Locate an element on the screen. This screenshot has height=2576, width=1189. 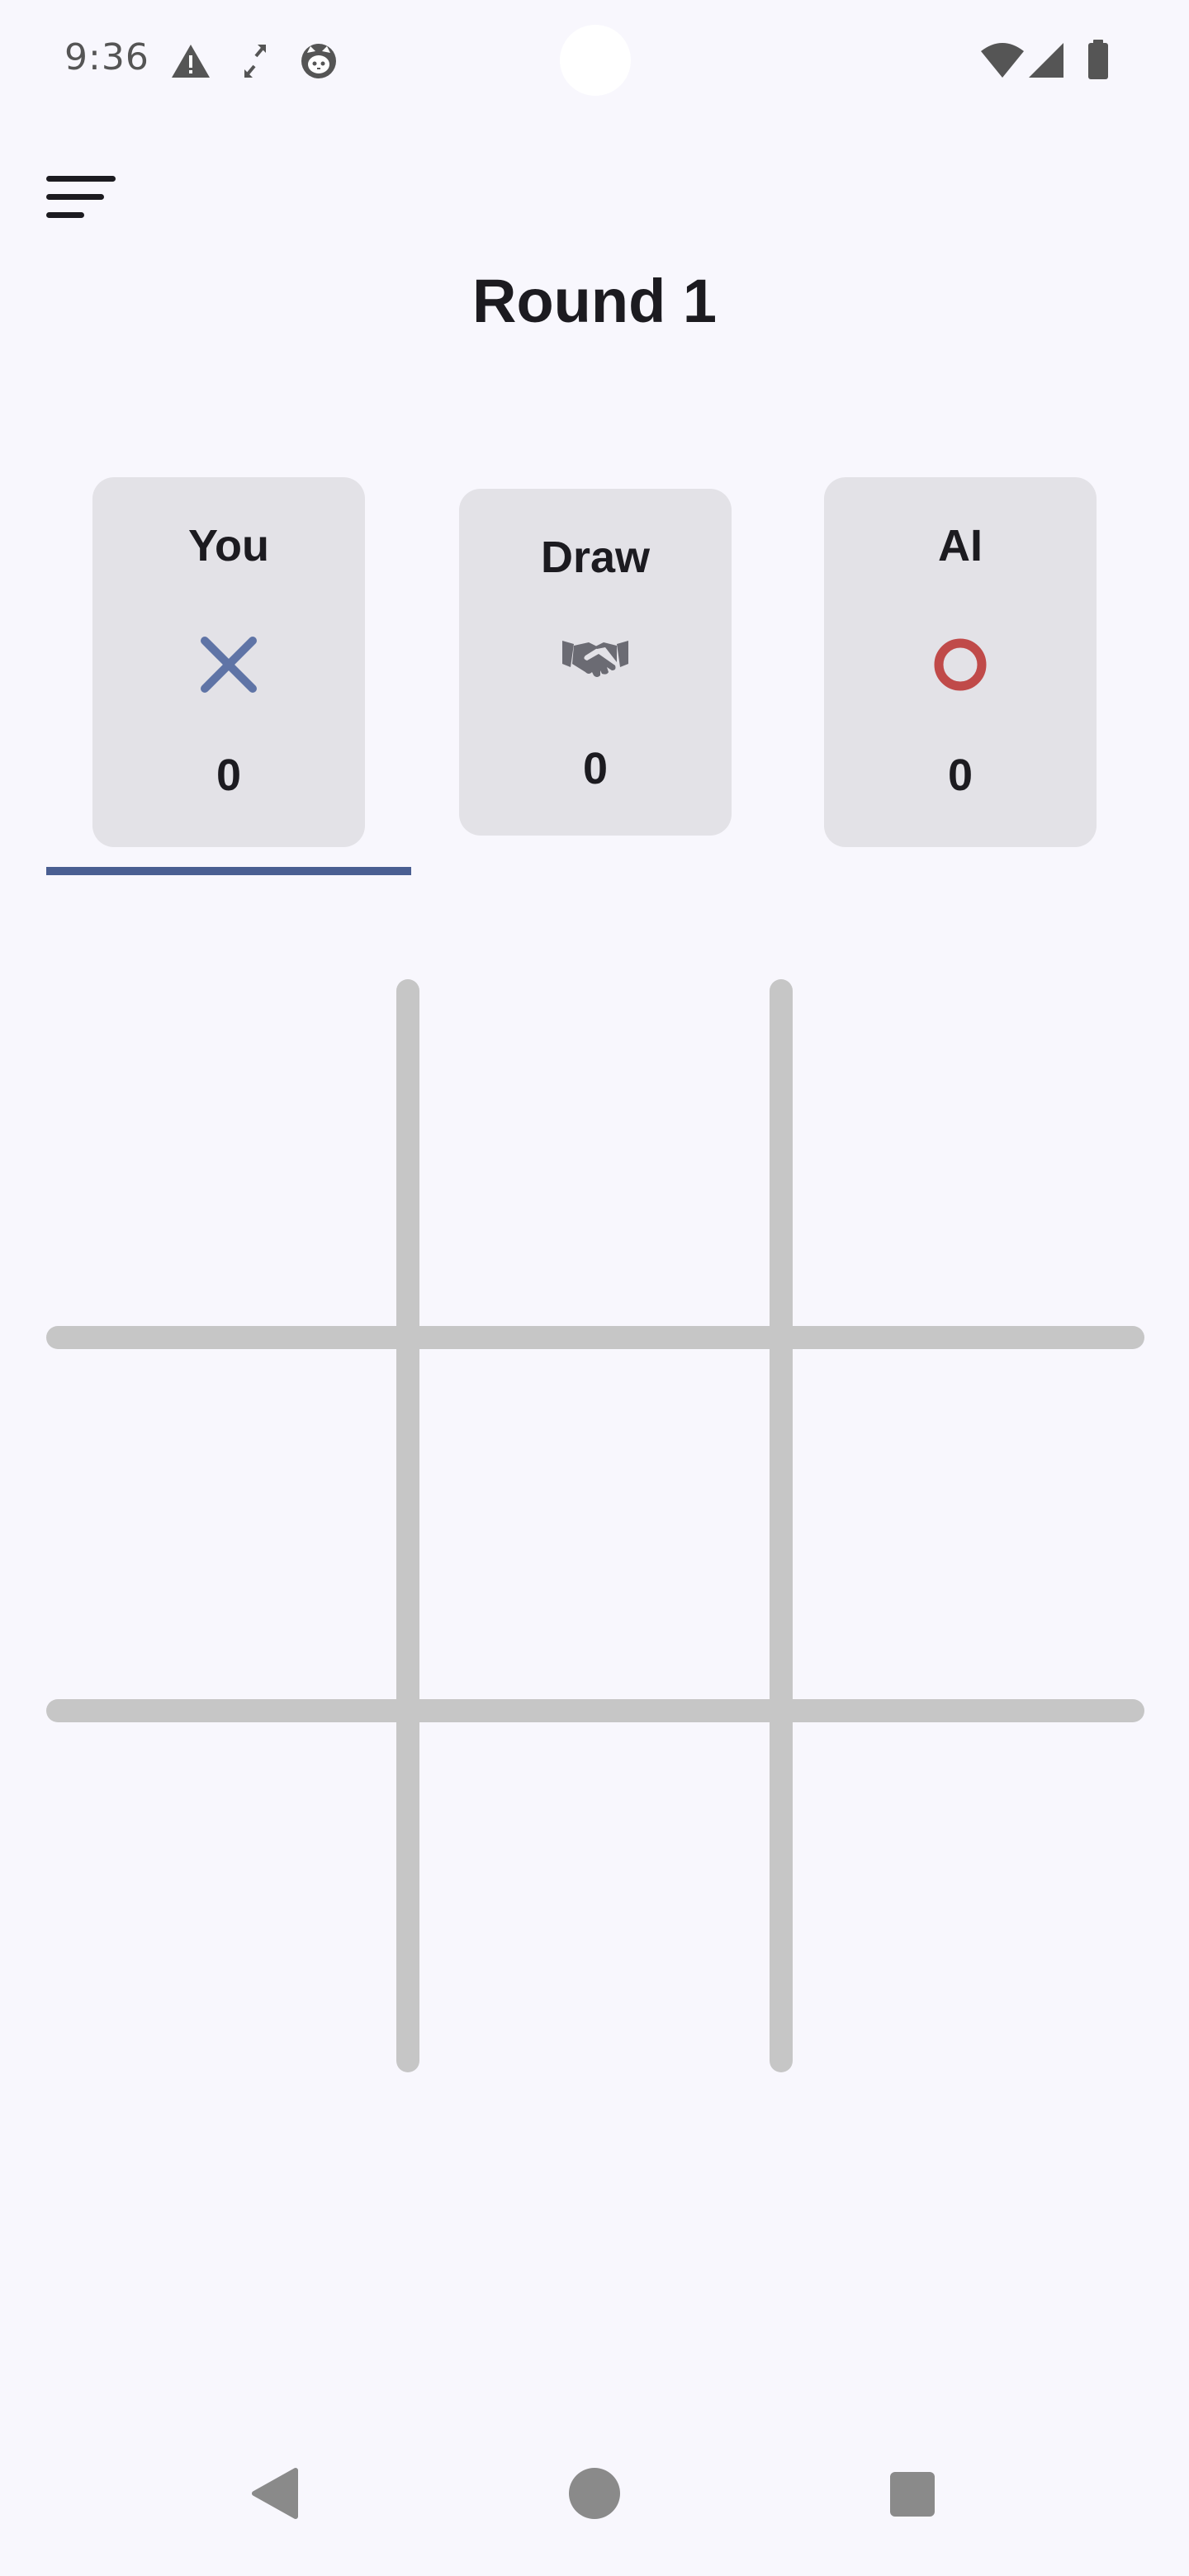
recents-icon is located at coordinates (912, 2494).